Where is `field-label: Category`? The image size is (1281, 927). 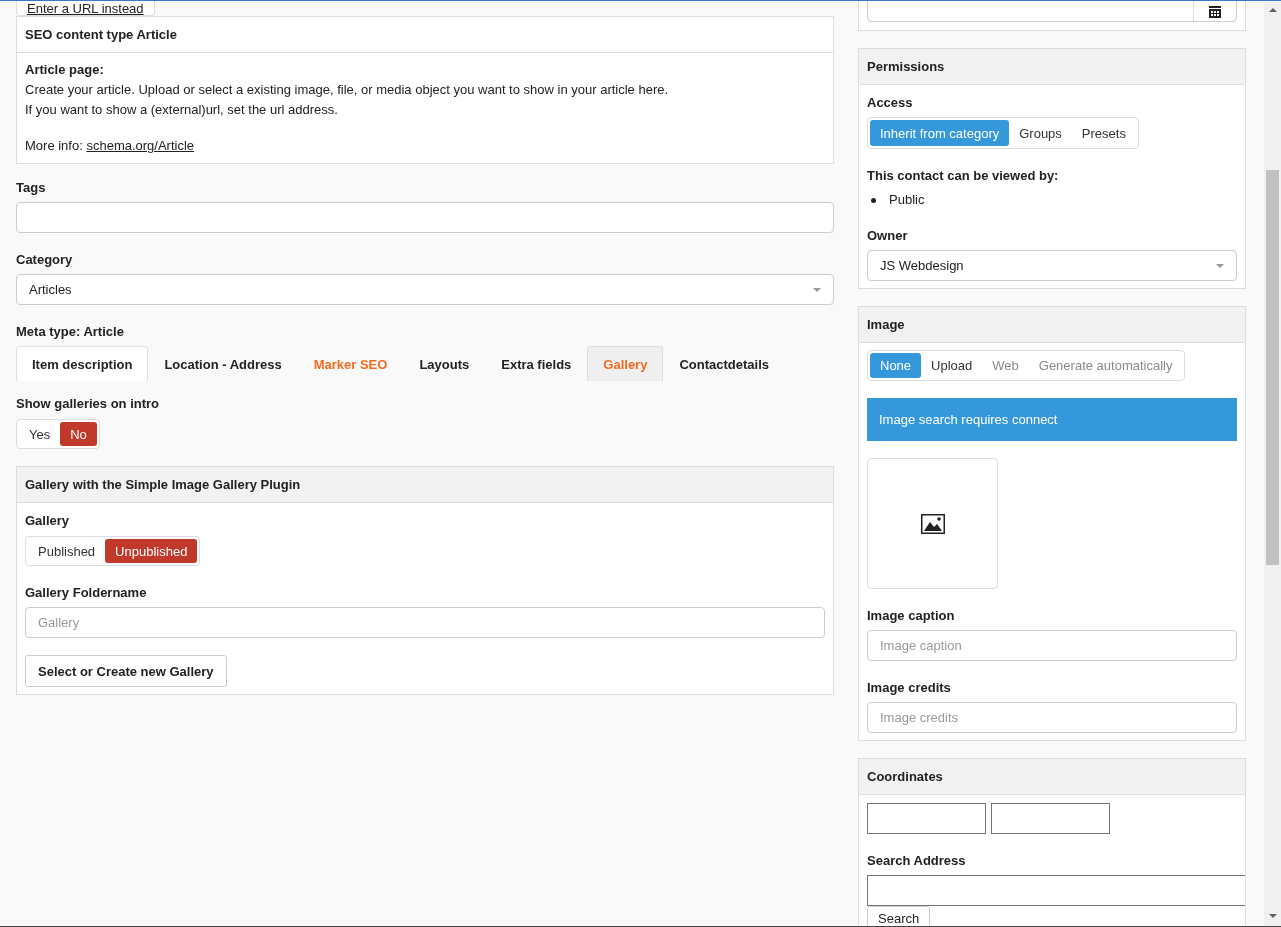
field-label: Category is located at coordinates (45, 260).